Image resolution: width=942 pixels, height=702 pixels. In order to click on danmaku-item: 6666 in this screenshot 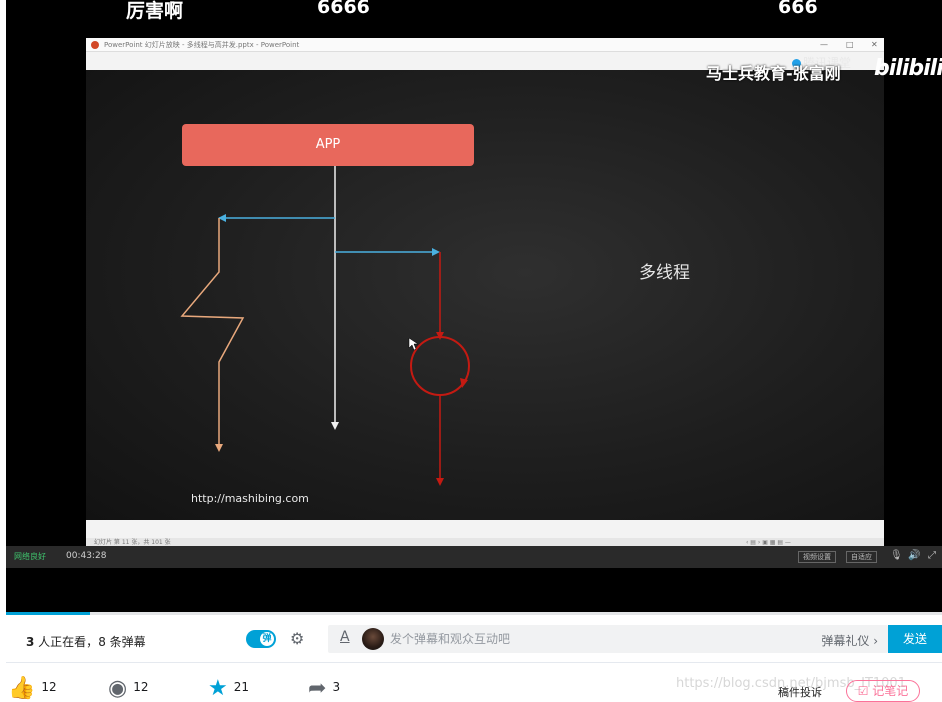, I will do `click(343, 9)`.